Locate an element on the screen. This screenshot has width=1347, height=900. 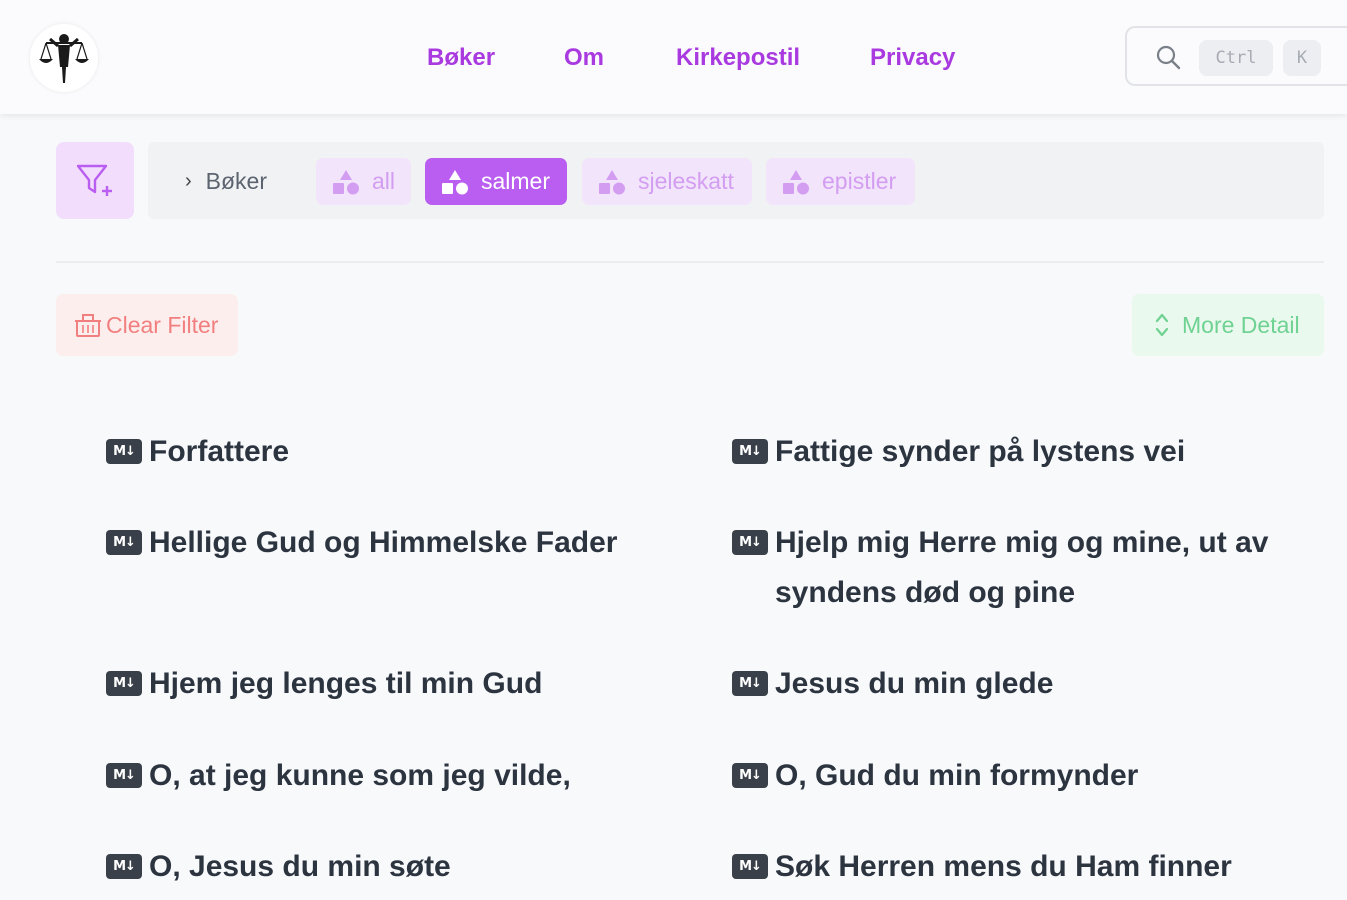
kbd-ctrl: Ctrl is located at coordinates (1236, 58).